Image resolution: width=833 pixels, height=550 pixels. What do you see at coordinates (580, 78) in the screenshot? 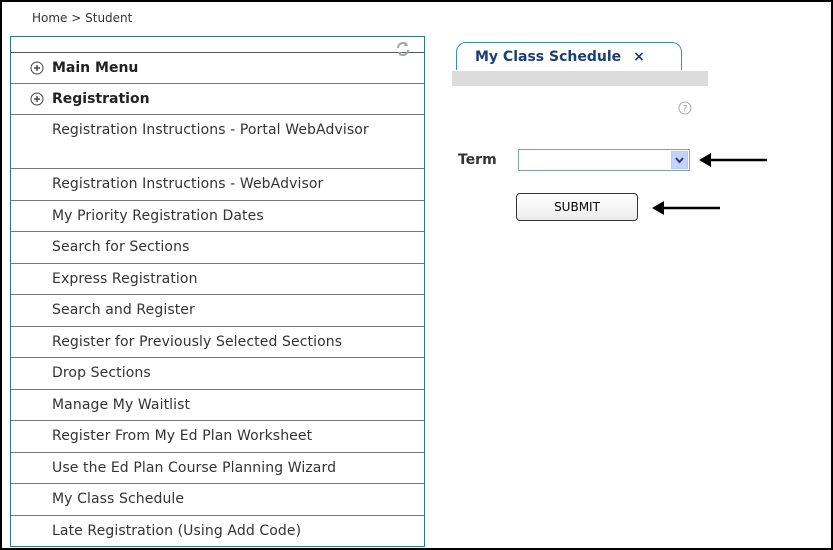
I see `tab-underline-bar` at bounding box center [580, 78].